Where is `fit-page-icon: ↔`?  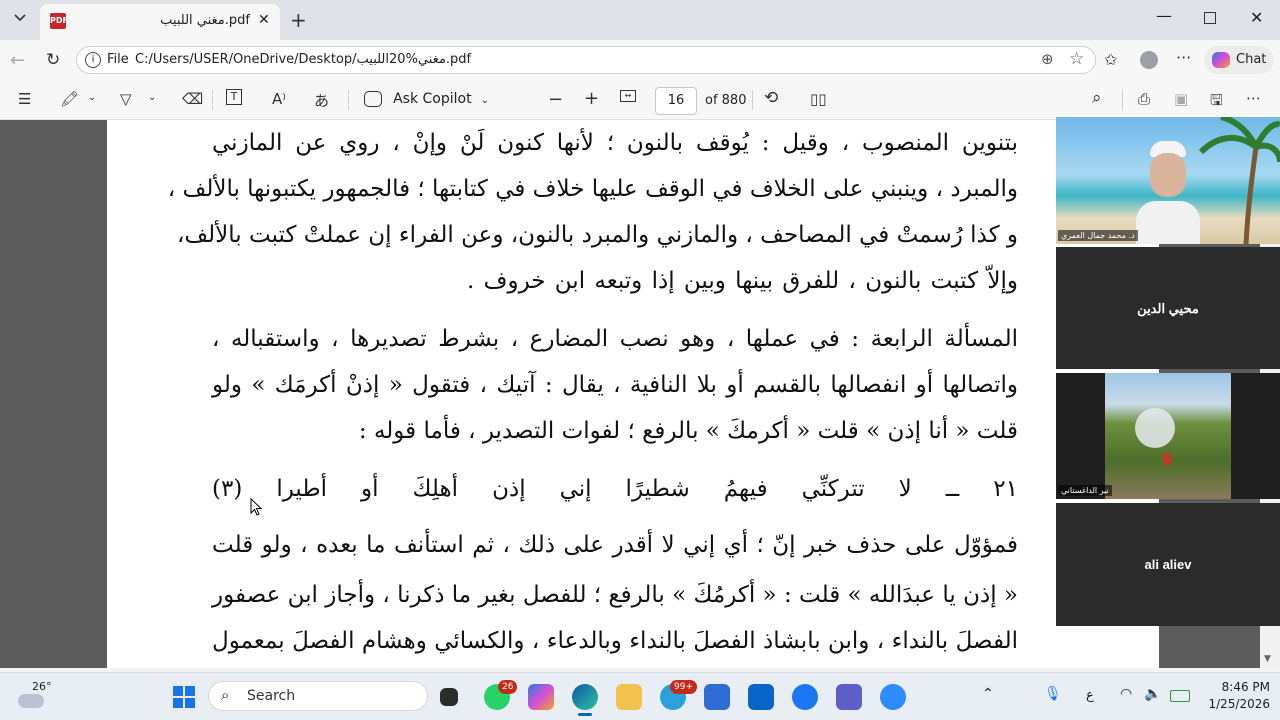 fit-page-icon: ↔ is located at coordinates (628, 96).